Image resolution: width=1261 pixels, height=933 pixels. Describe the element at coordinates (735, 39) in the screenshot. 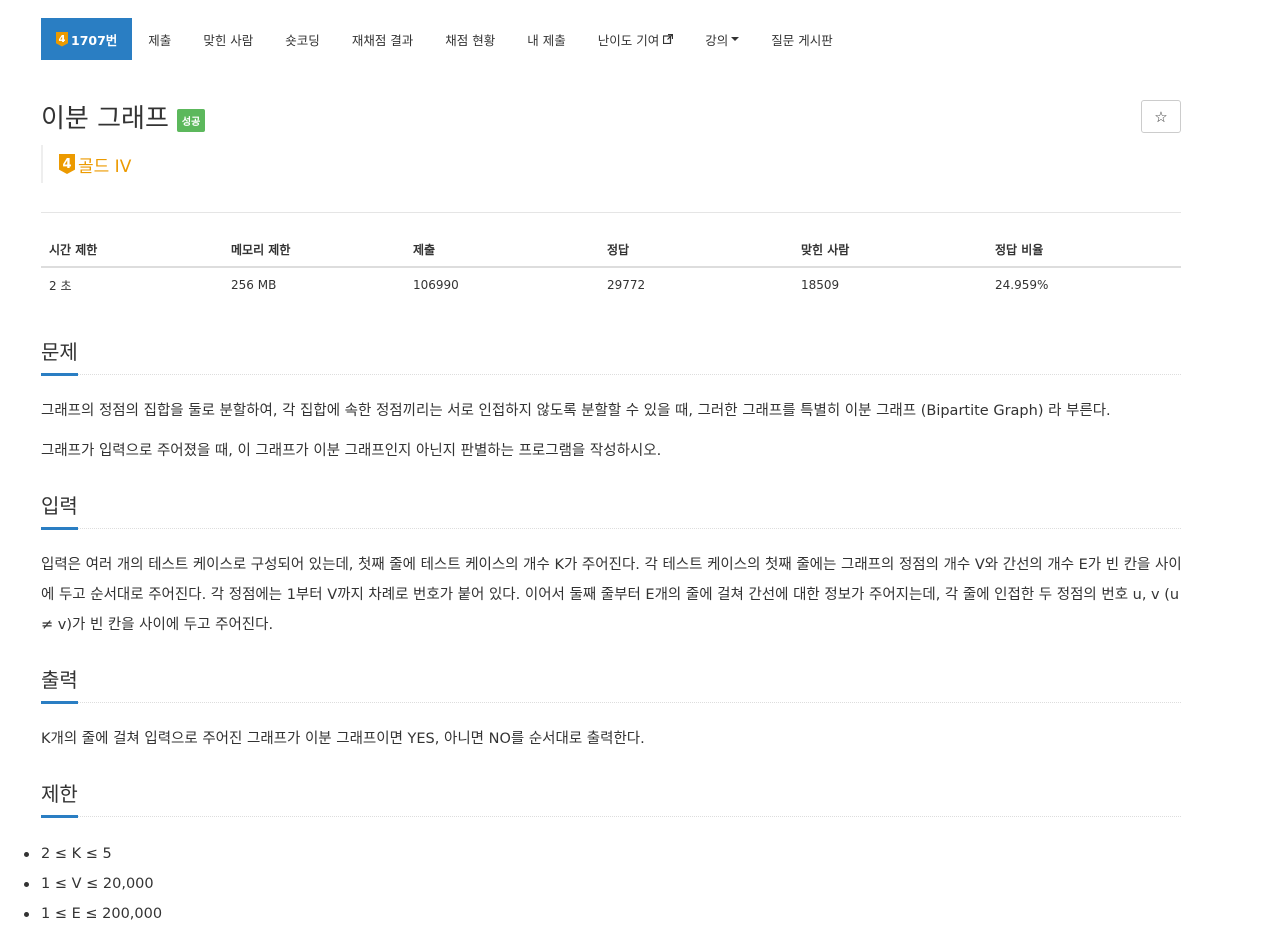

I see `caret-down-icon` at that location.